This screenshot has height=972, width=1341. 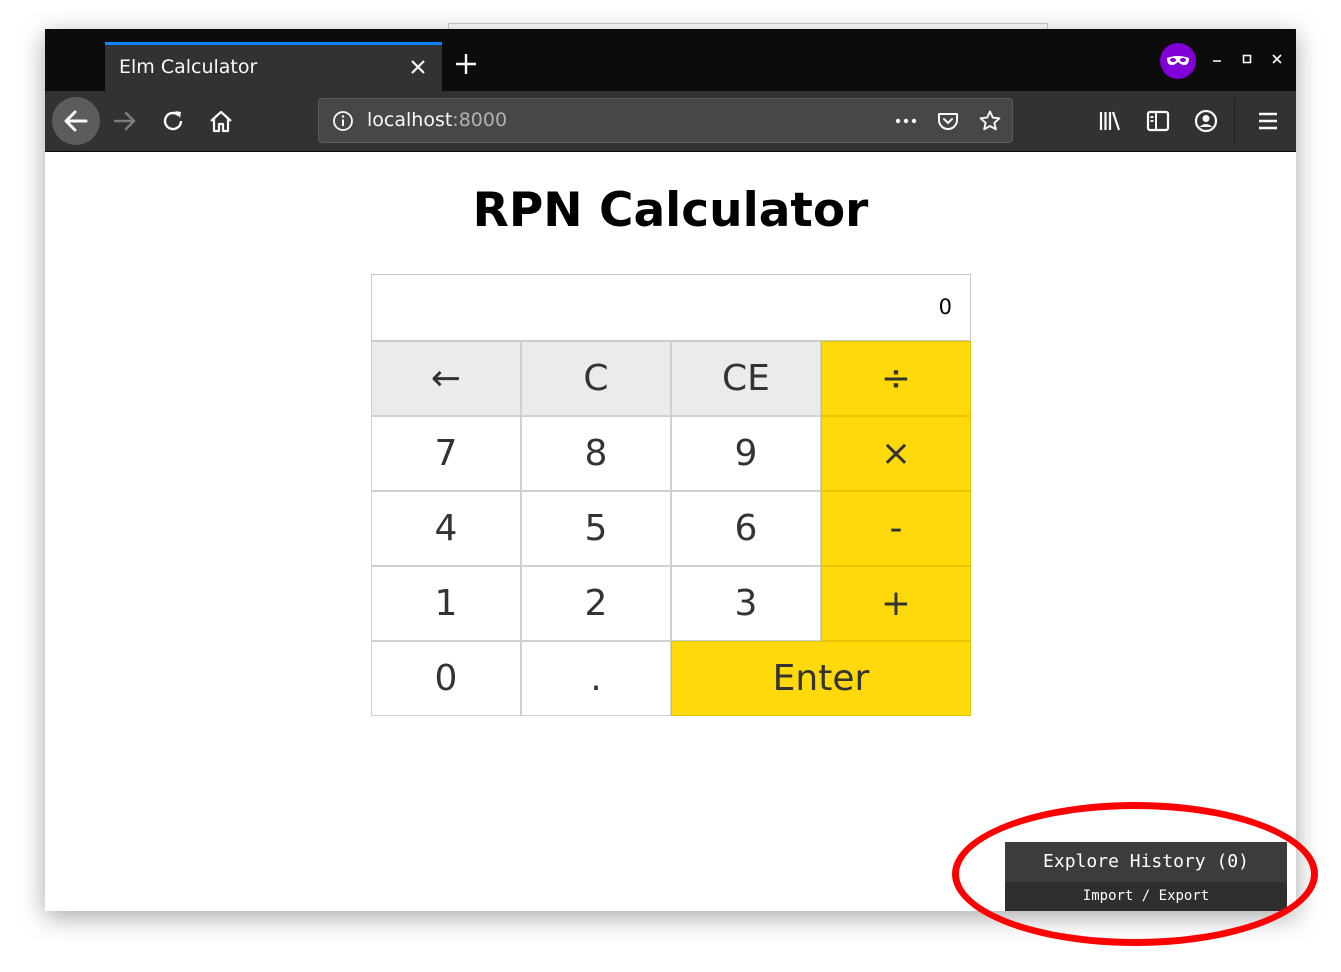 What do you see at coordinates (1206, 121) in the screenshot?
I see `account-icon` at bounding box center [1206, 121].